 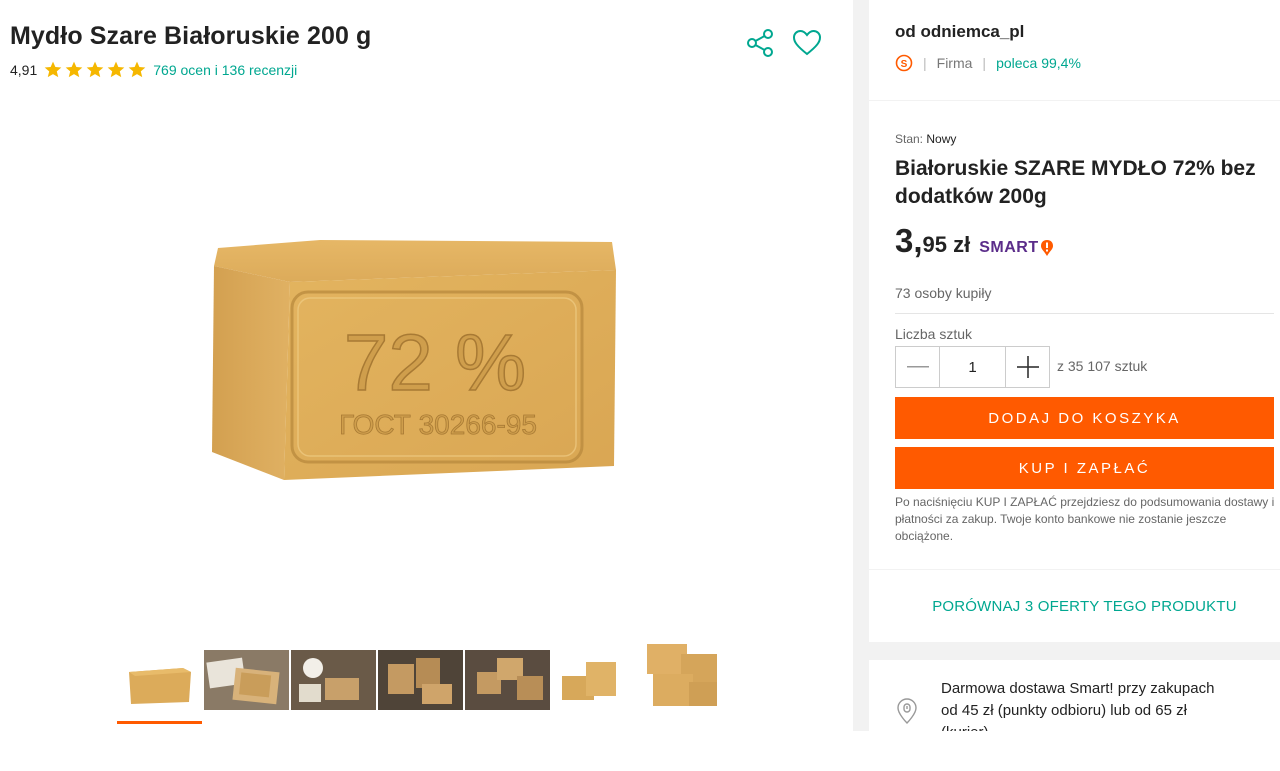 What do you see at coordinates (1084, 468) in the screenshot?
I see `buy-now-button: KUP I ZAPŁAĆ` at bounding box center [1084, 468].